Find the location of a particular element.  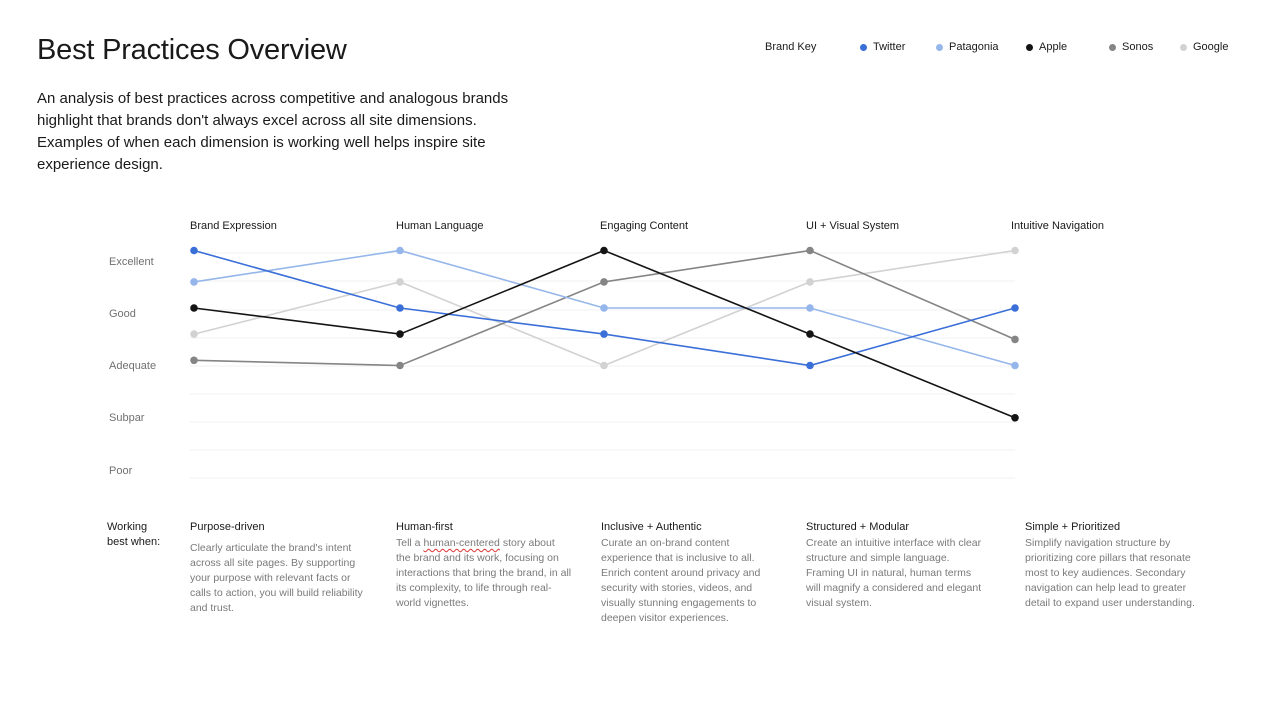

legend-item-sonos: Sonos is located at coordinates (1131, 47).